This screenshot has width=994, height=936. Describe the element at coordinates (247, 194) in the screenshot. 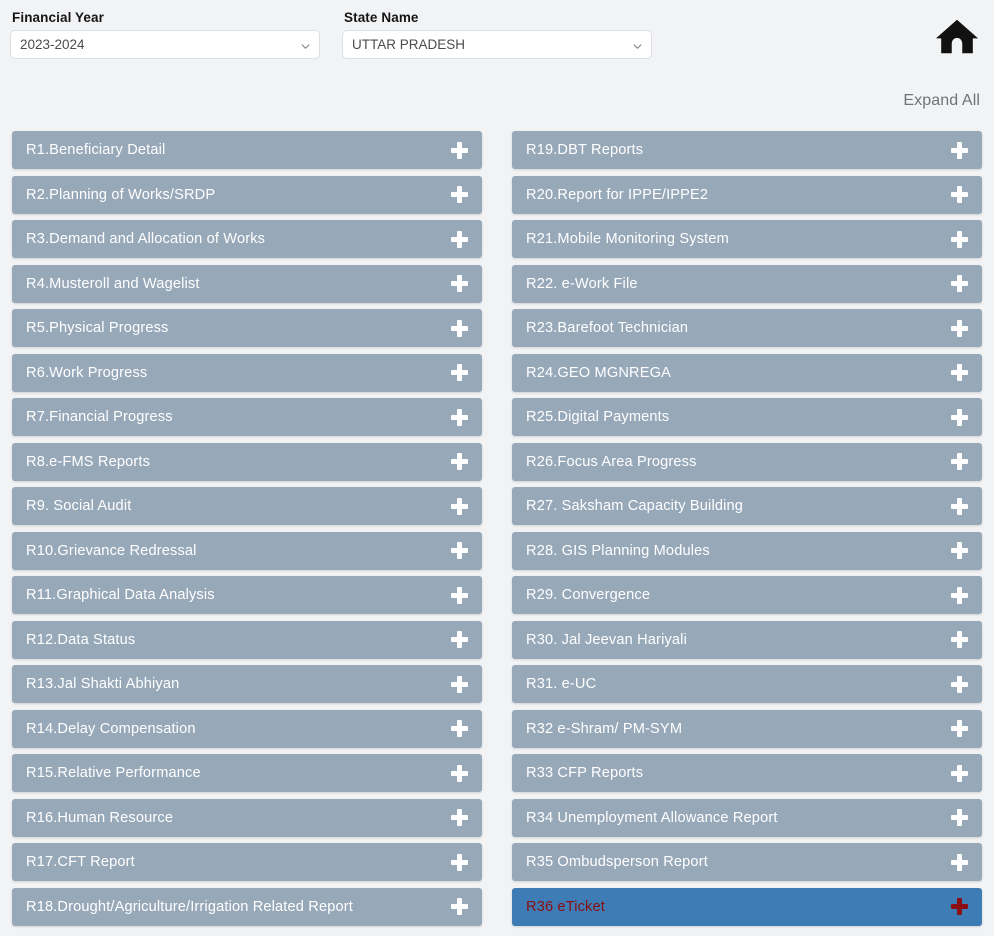

I see `report-row: R2.Planning of Works/SRDP` at that location.